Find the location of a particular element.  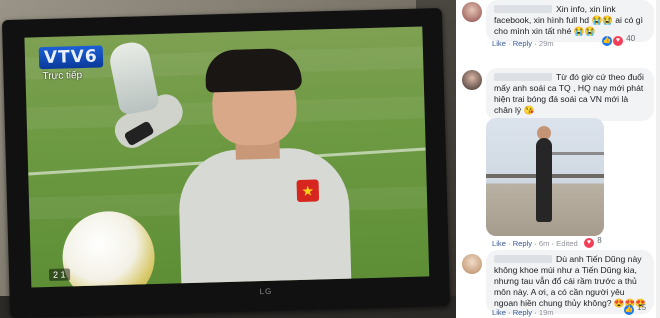

reaction-count: 8 is located at coordinates (599, 240).